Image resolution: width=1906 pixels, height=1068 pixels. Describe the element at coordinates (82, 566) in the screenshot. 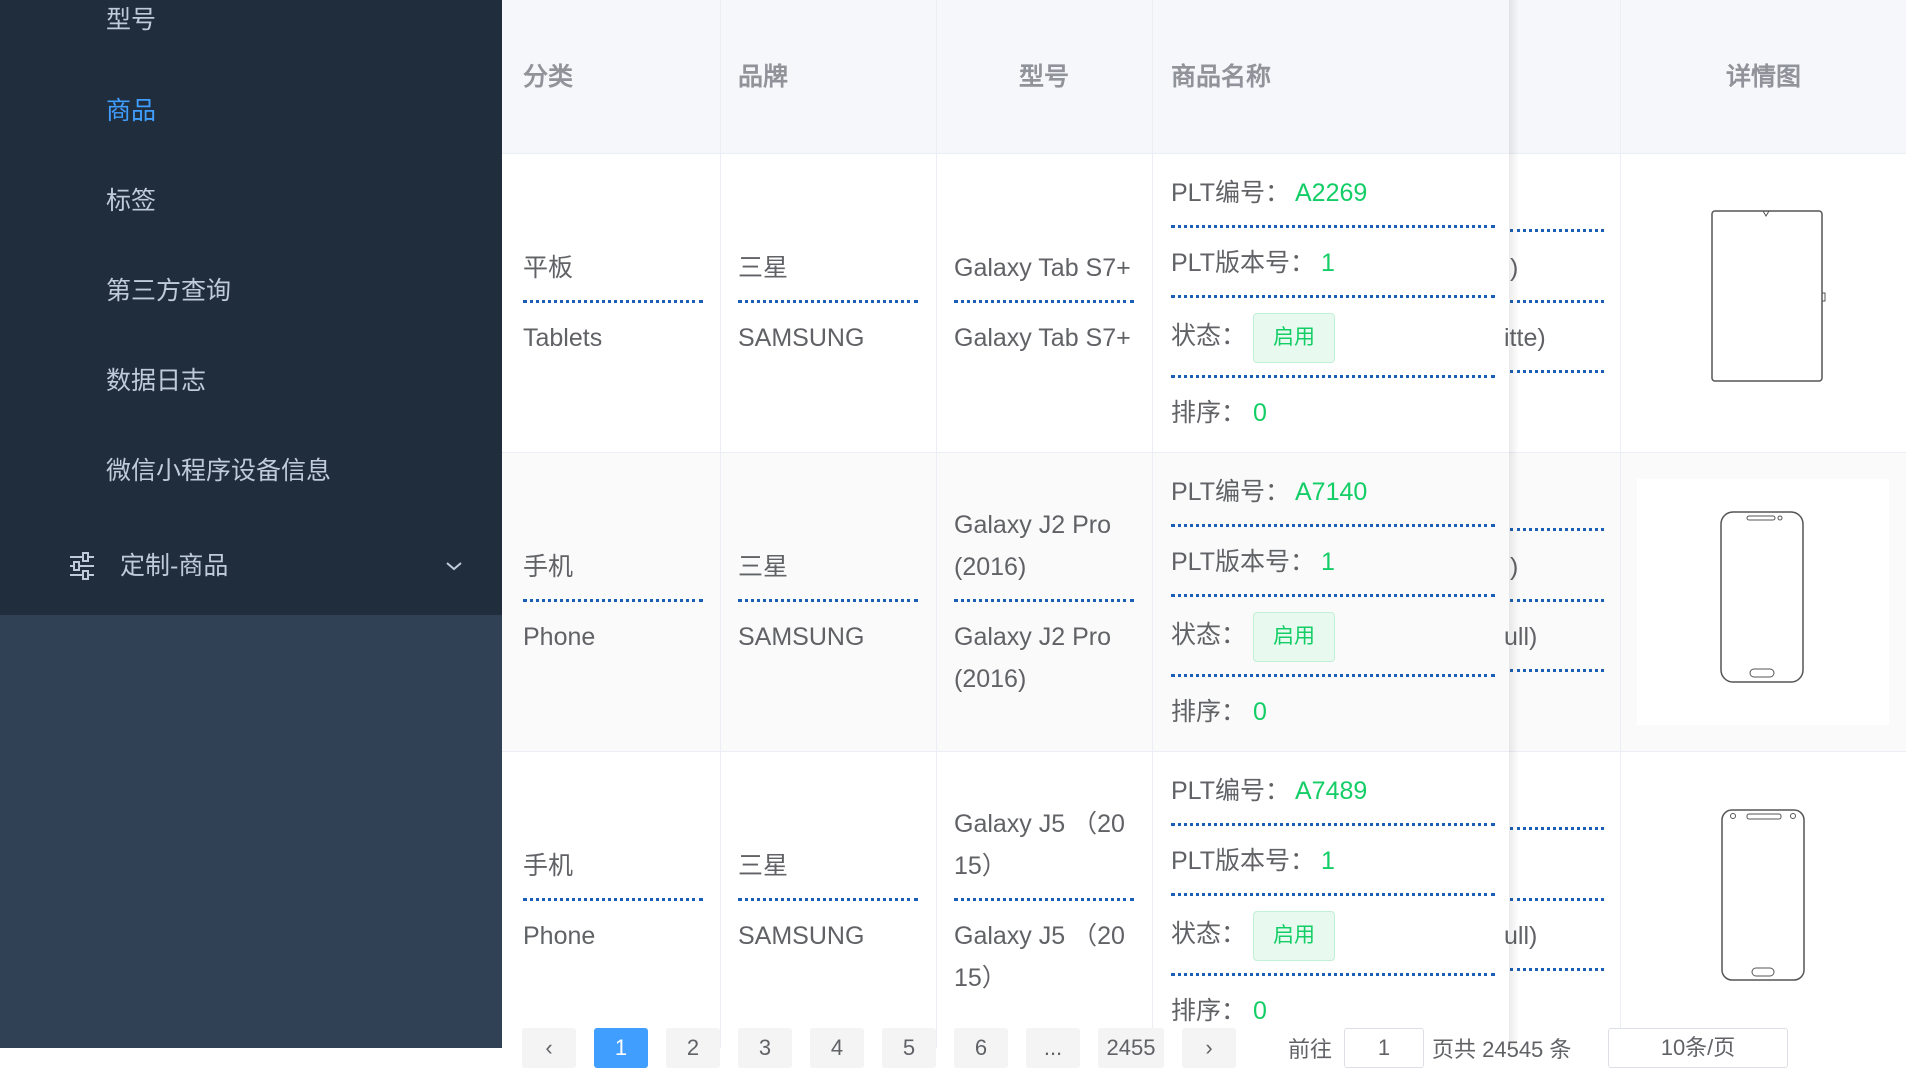

I see `sliders-icon` at that location.